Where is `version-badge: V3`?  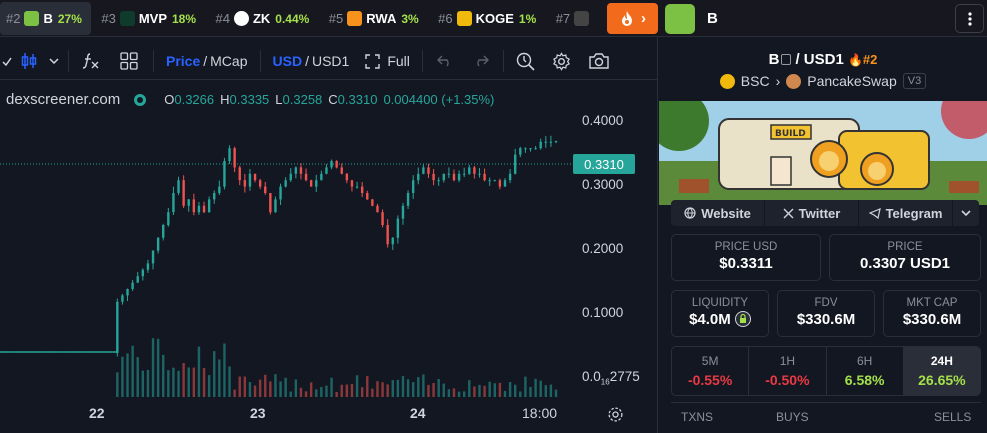 version-badge: V3 is located at coordinates (914, 81).